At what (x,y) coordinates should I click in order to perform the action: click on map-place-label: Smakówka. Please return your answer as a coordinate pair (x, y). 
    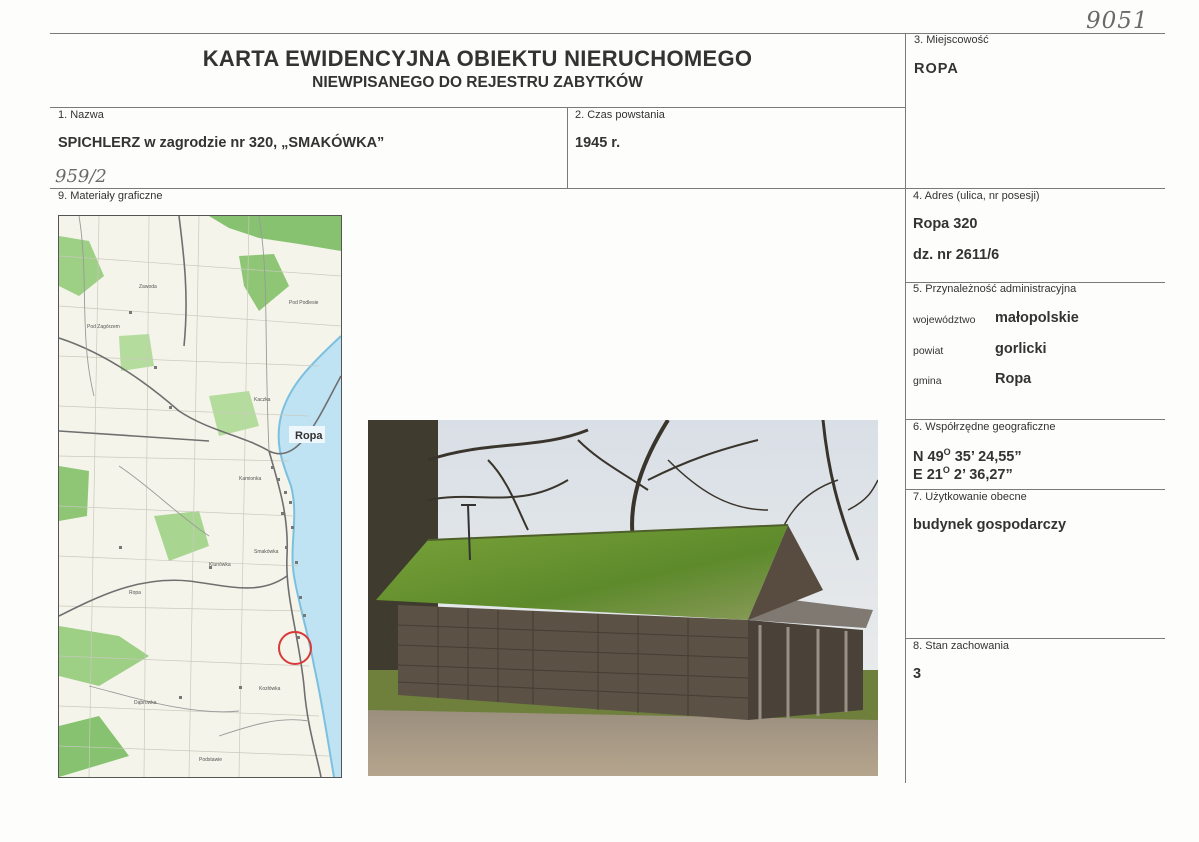
    Looking at the image, I should click on (266, 552).